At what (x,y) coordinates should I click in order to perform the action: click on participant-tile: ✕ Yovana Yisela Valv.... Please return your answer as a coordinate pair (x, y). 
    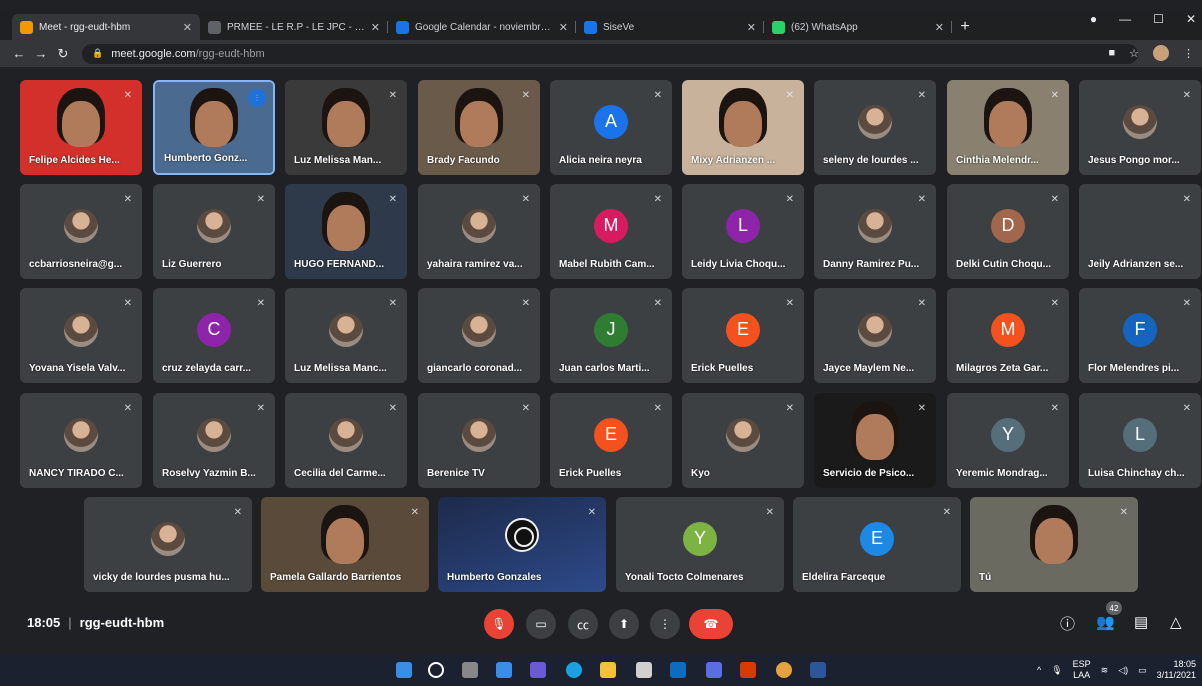
    Looking at the image, I should click on (81, 335).